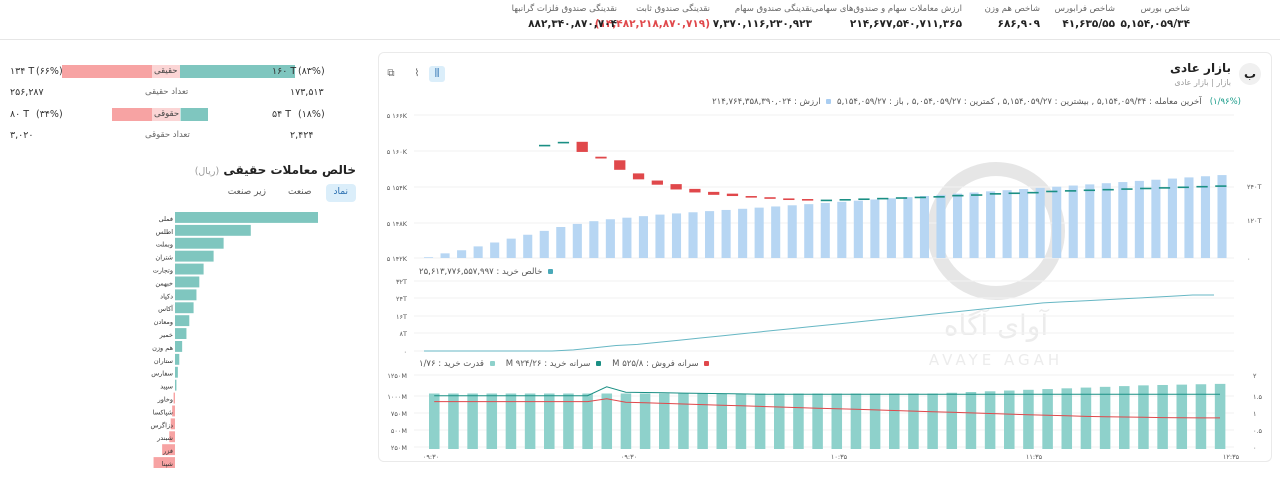  I want to click on real-label: حقیقی, so click(166, 71).